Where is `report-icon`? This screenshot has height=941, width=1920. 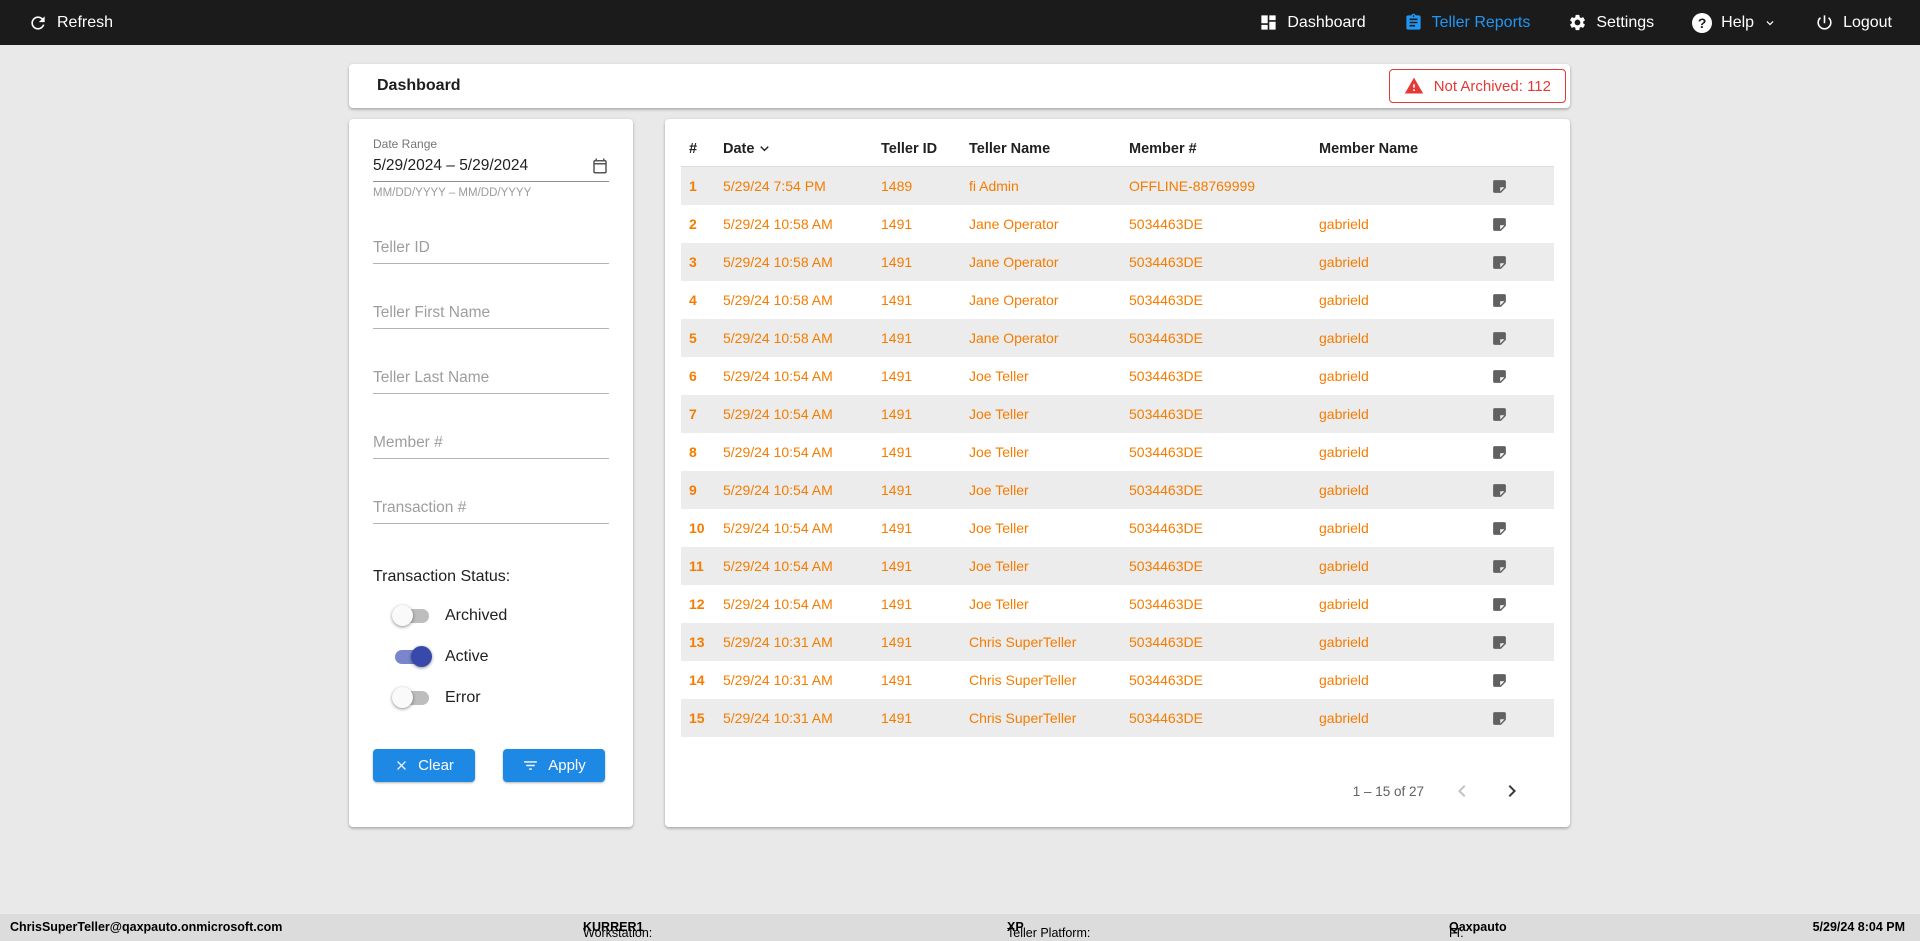
report-icon is located at coordinates (1413, 21).